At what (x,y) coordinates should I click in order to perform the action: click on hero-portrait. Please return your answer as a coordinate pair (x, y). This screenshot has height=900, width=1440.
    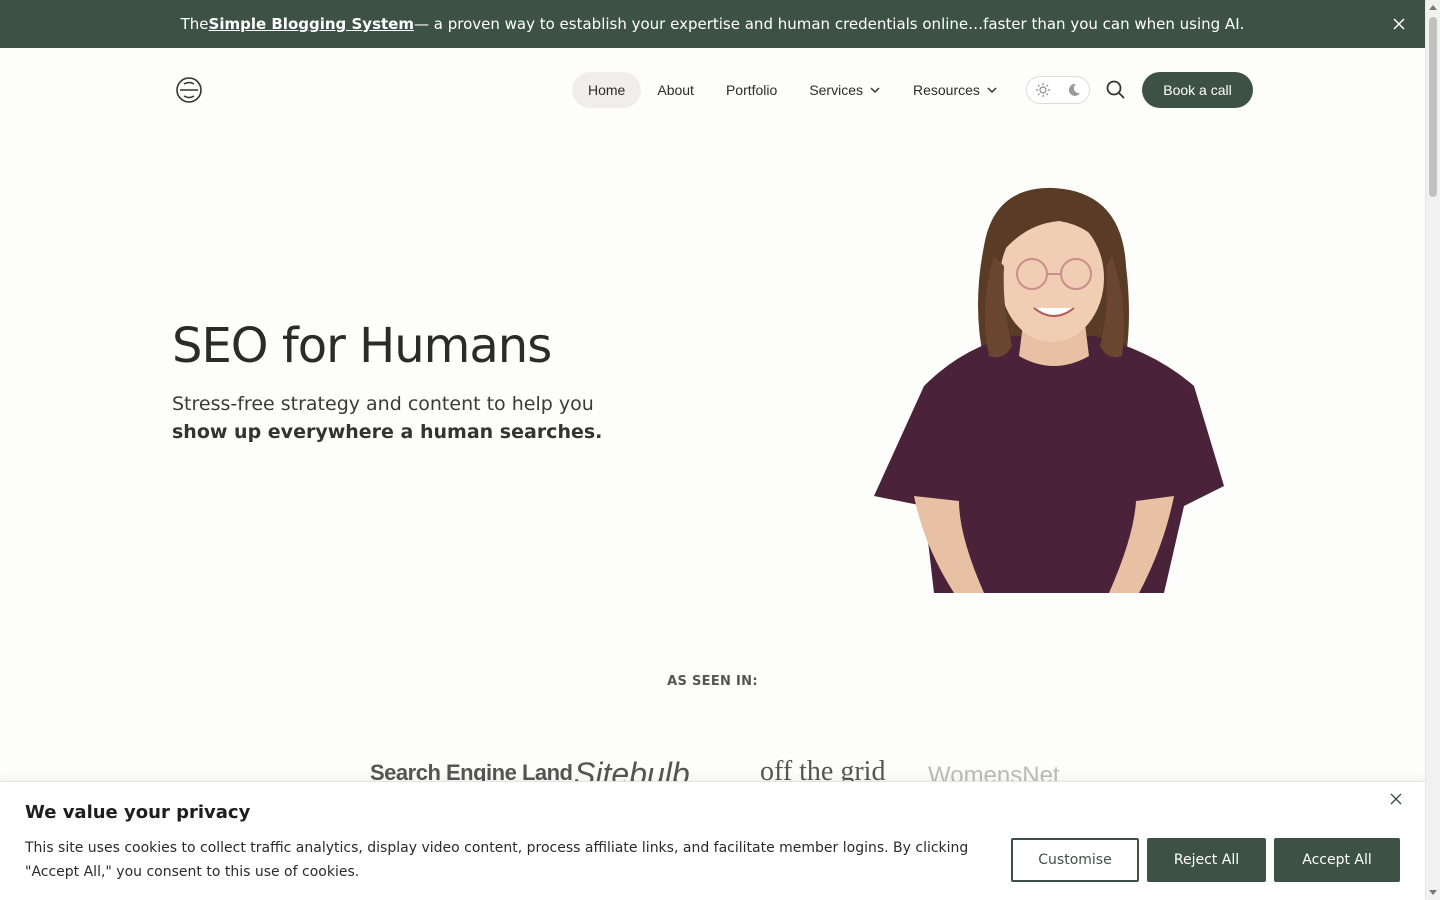
    Looking at the image, I should click on (1046, 389).